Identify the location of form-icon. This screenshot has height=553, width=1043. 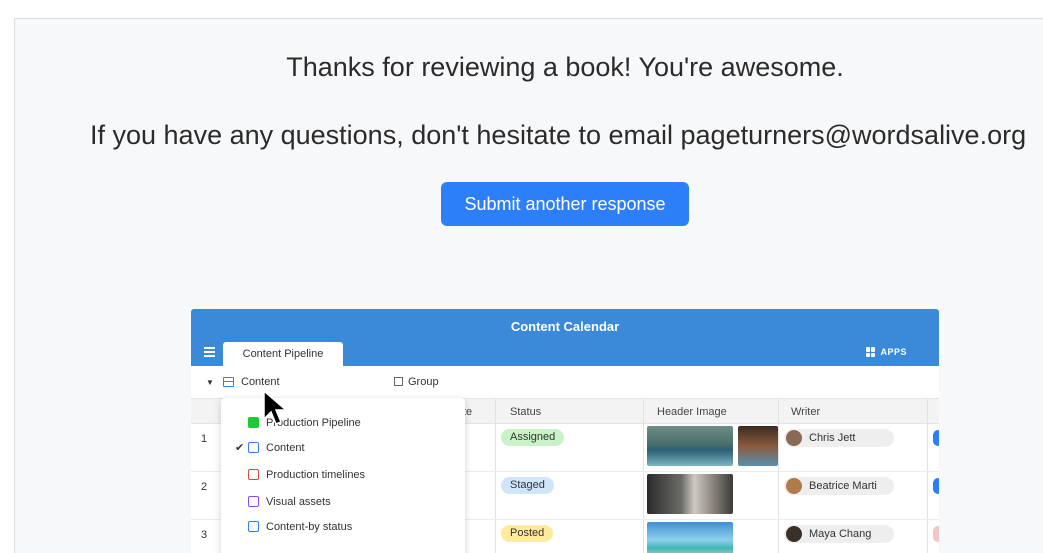
(253, 474).